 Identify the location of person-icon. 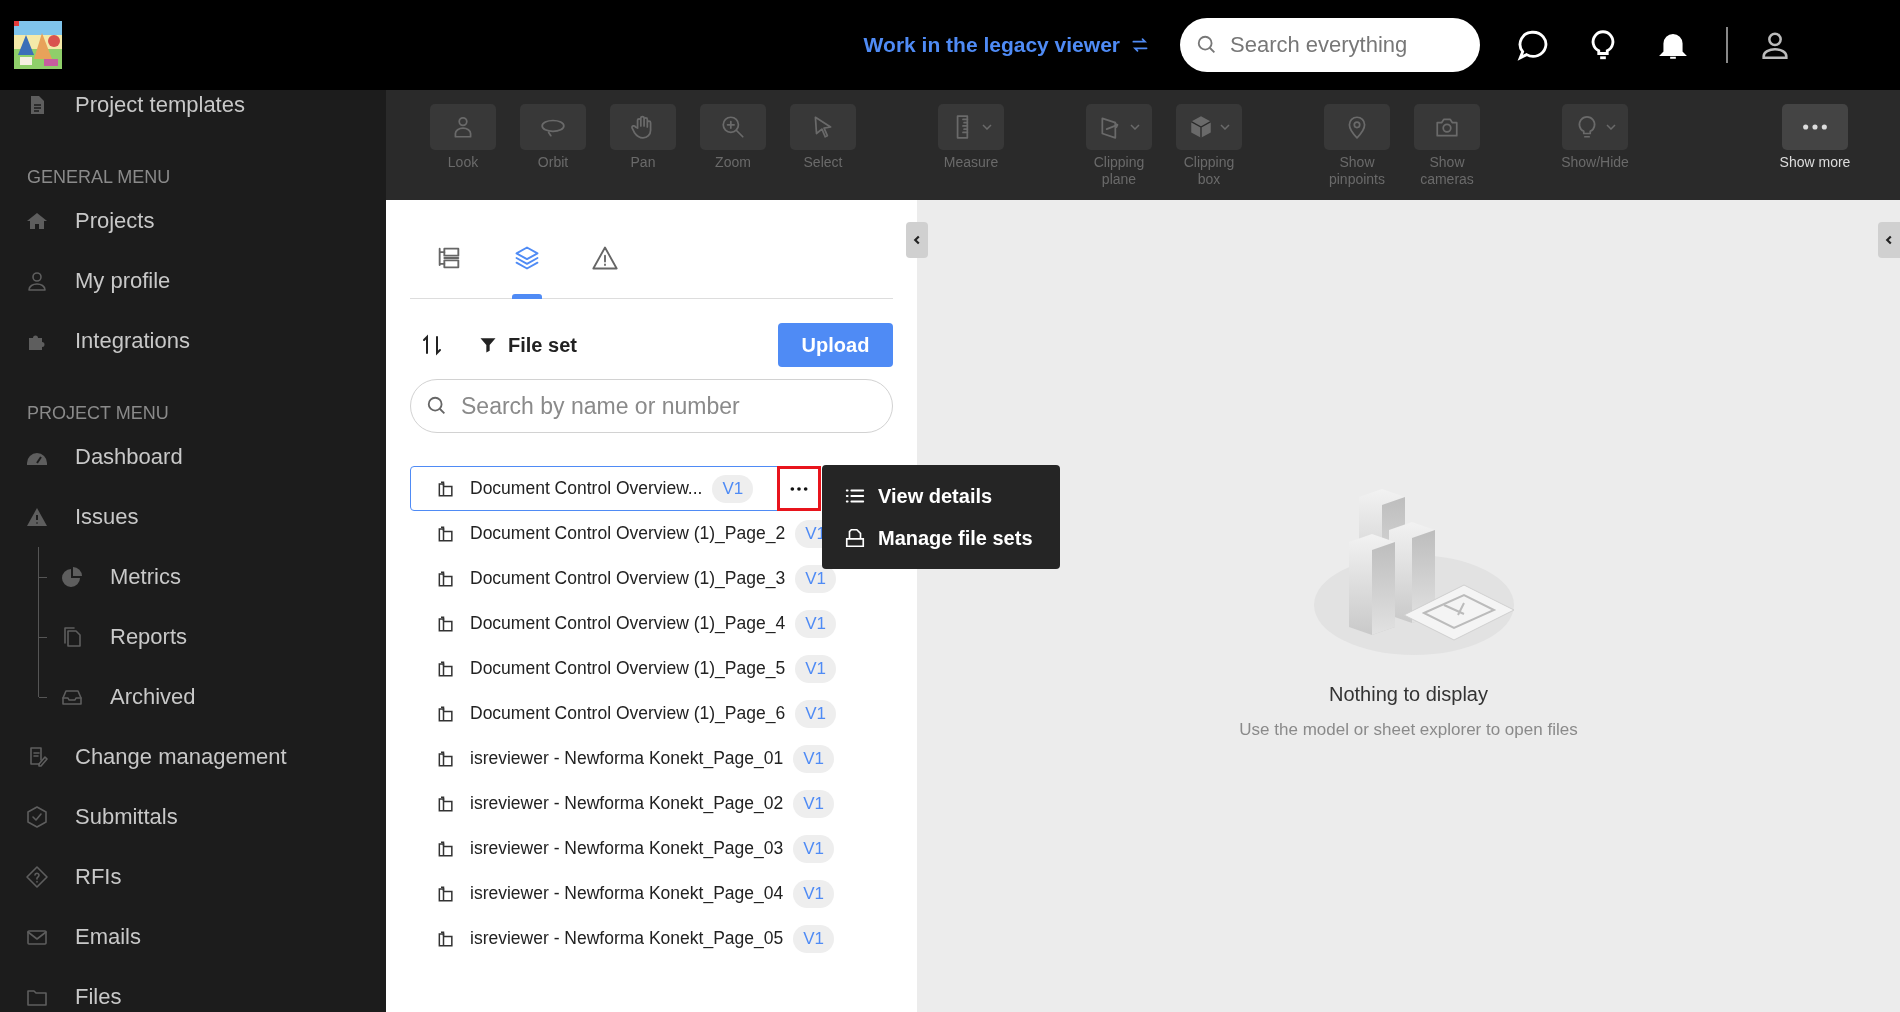
(37, 281).